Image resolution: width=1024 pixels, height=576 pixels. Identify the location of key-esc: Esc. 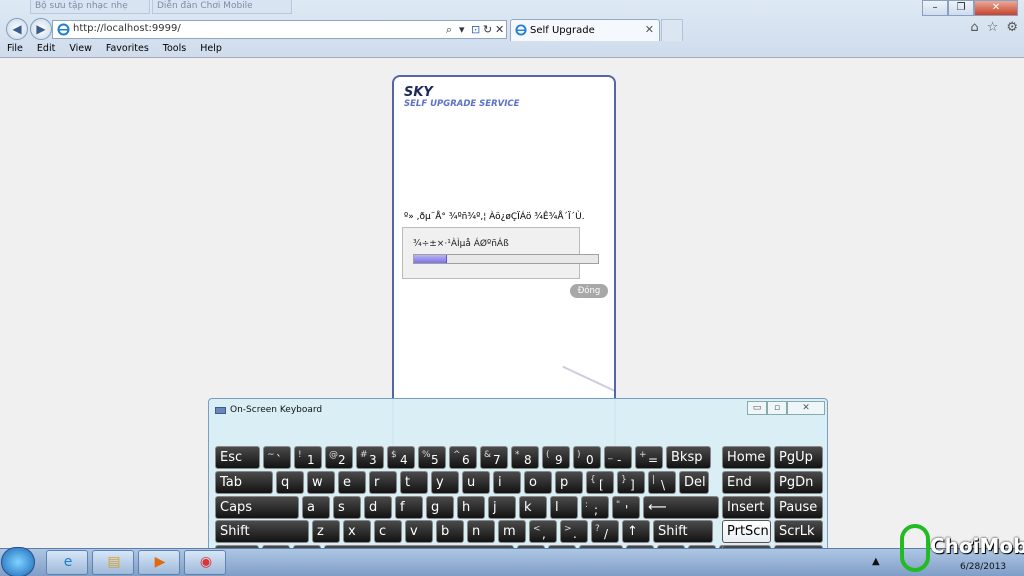
(237, 457).